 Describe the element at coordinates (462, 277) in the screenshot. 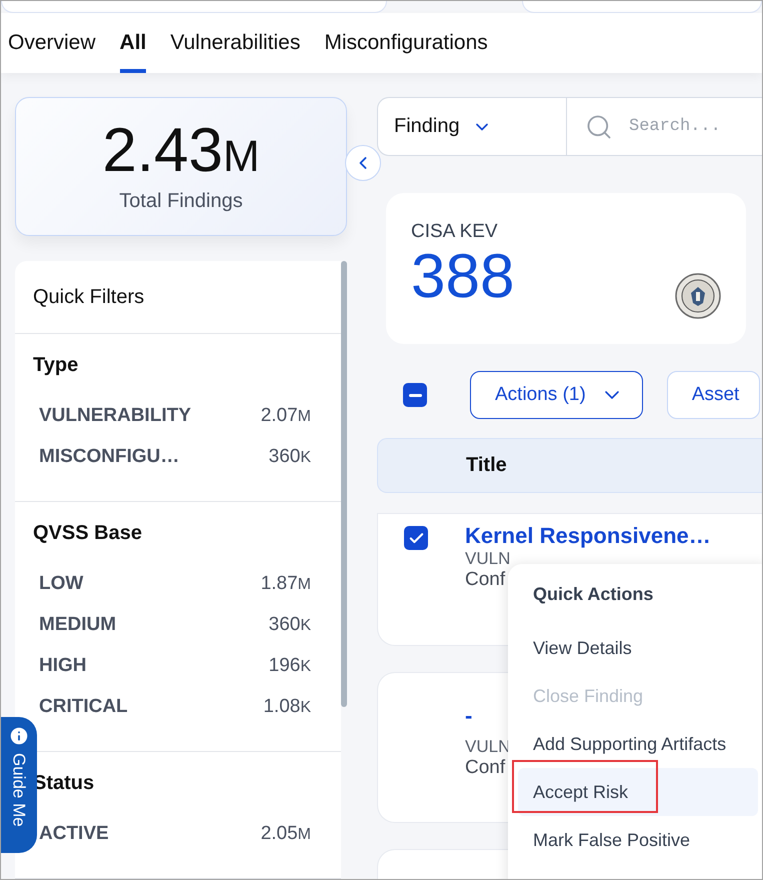

I see `kev-count: 388` at that location.